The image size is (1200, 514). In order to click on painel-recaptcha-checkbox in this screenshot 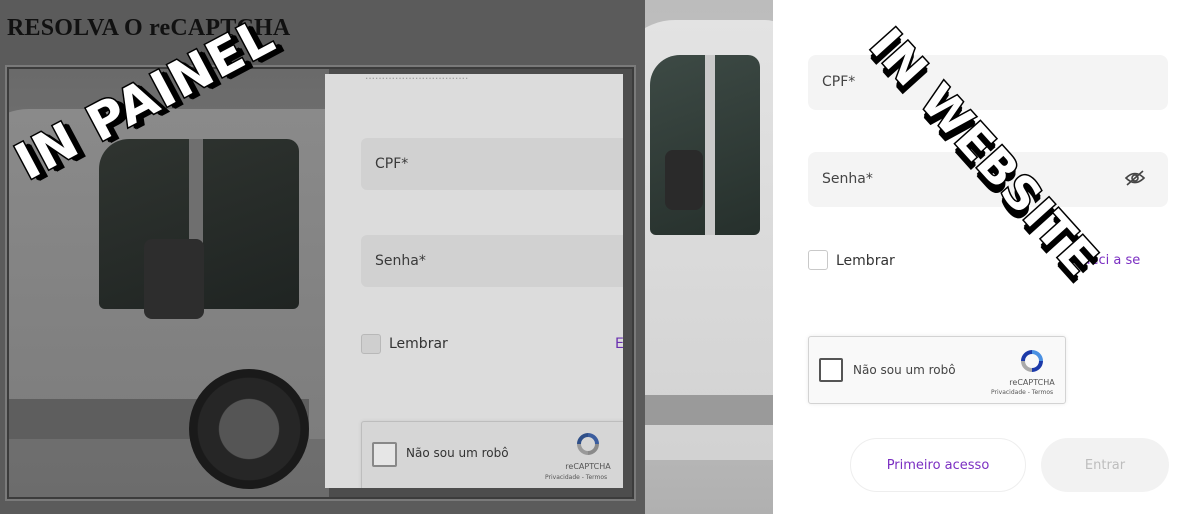, I will do `click(384, 454)`.